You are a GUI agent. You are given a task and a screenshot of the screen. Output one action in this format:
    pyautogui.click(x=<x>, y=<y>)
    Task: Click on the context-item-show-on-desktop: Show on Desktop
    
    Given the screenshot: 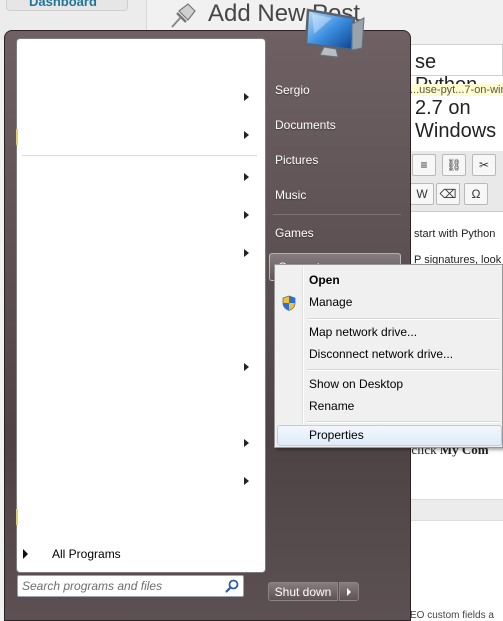 What is the action you would take?
    pyautogui.click(x=389, y=384)
    